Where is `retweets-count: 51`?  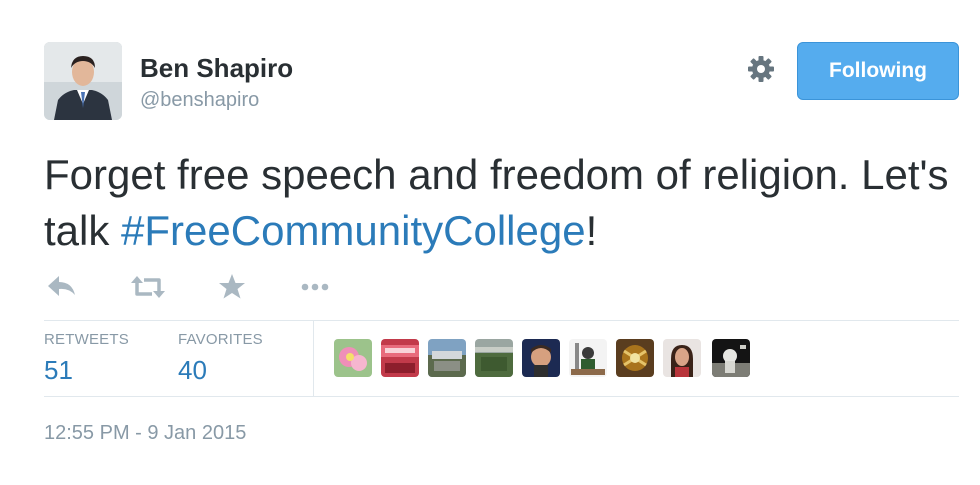 retweets-count: 51 is located at coordinates (58, 370).